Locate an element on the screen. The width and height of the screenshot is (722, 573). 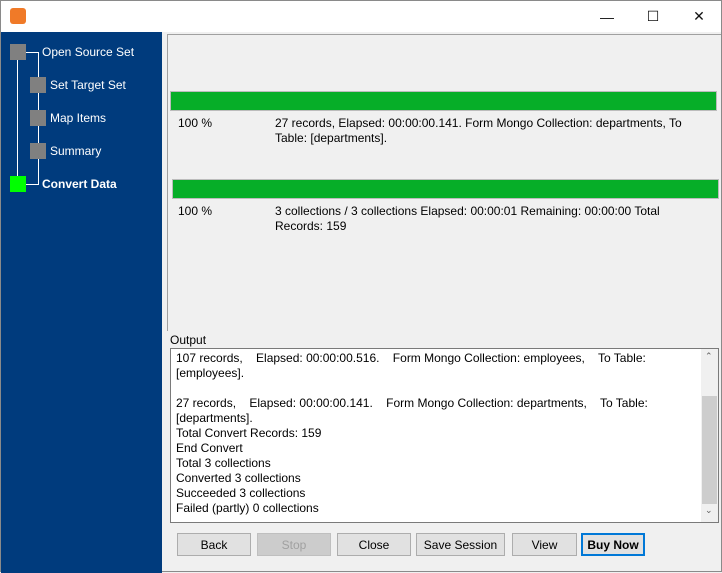
close-window-button: ✕ is located at coordinates (699, 16).